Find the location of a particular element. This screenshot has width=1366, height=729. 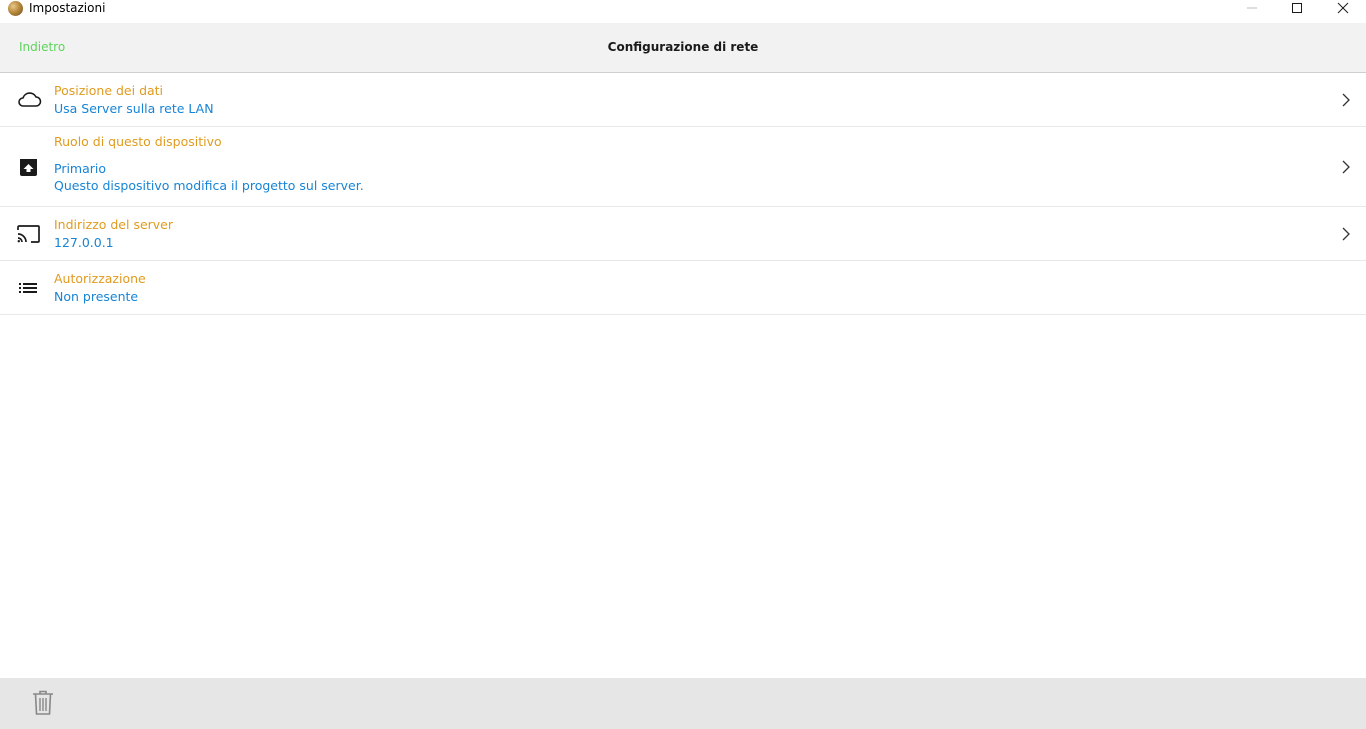

cast-icon is located at coordinates (28, 234).